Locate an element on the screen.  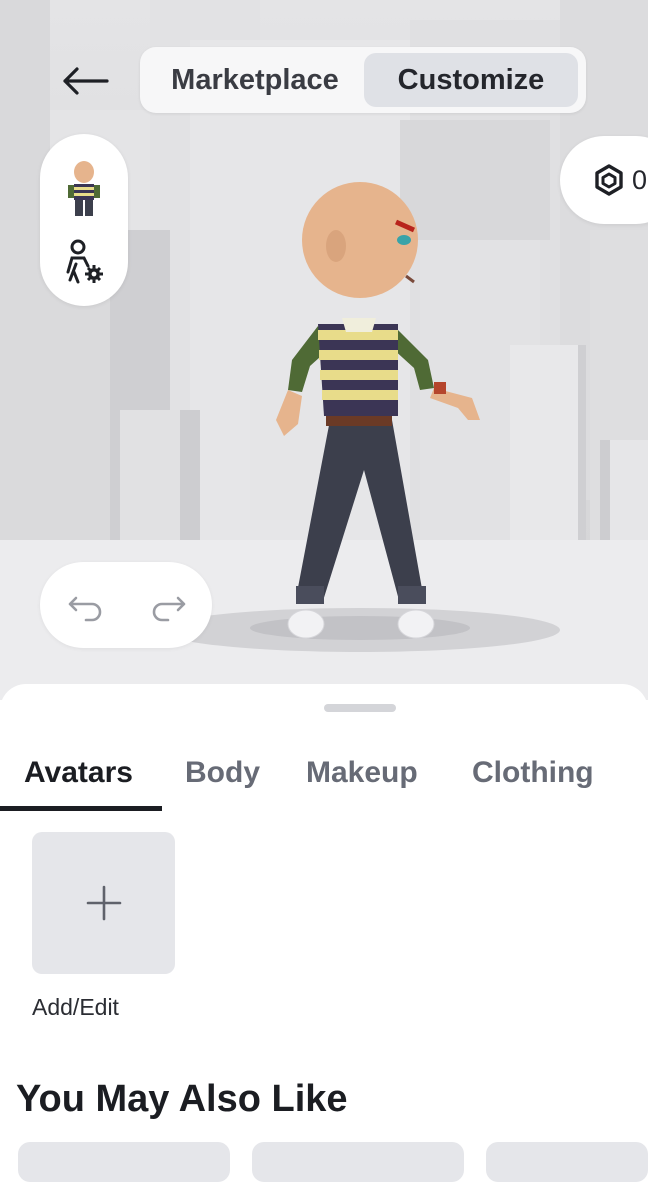
sheet-drag-handle is located at coordinates (360, 708).